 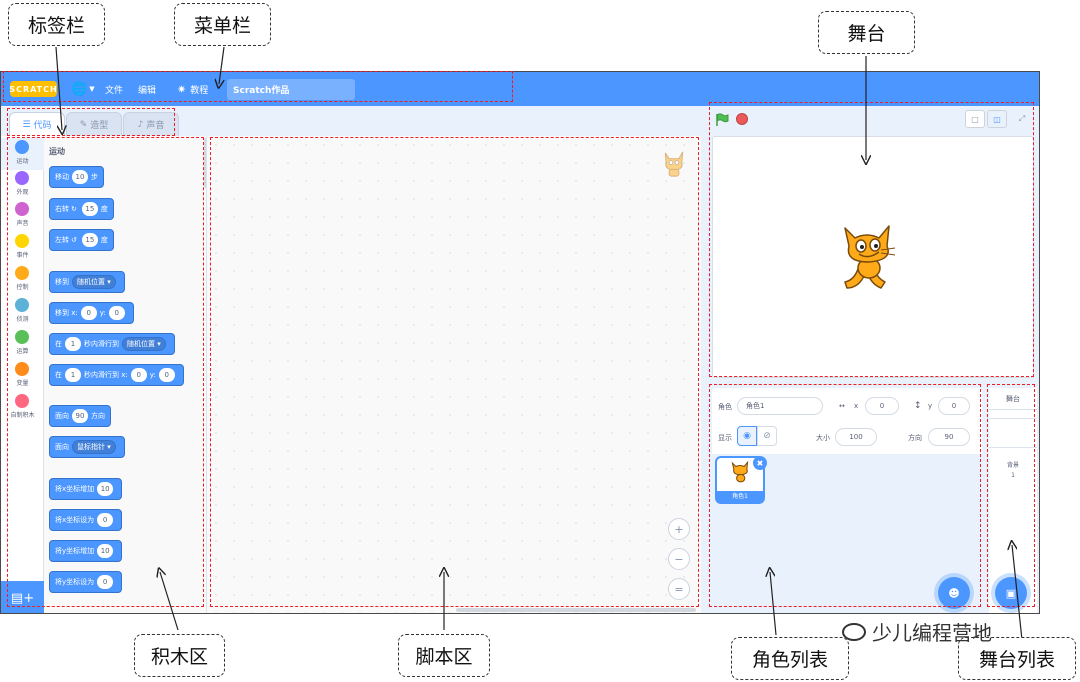 I want to click on block-text: 移到 x:, so click(x=66, y=313).